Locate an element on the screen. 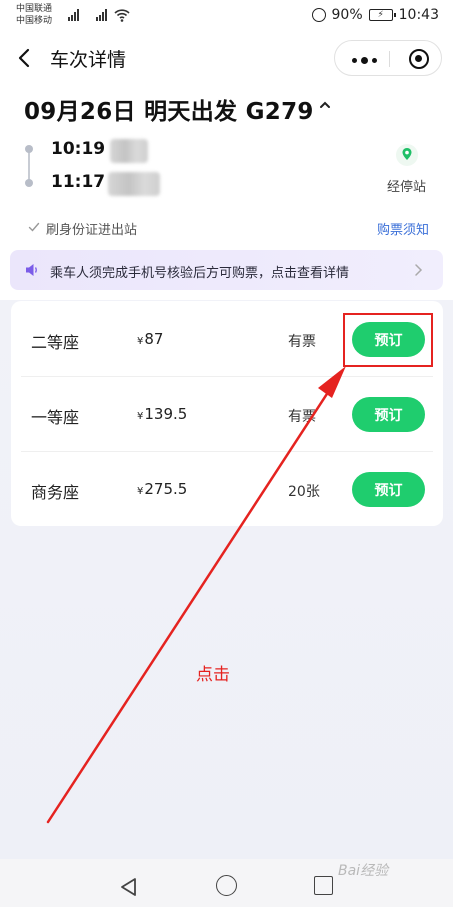 Image resolution: width=453 pixels, height=907 pixels. nav-home-circle-icon is located at coordinates (226, 885).